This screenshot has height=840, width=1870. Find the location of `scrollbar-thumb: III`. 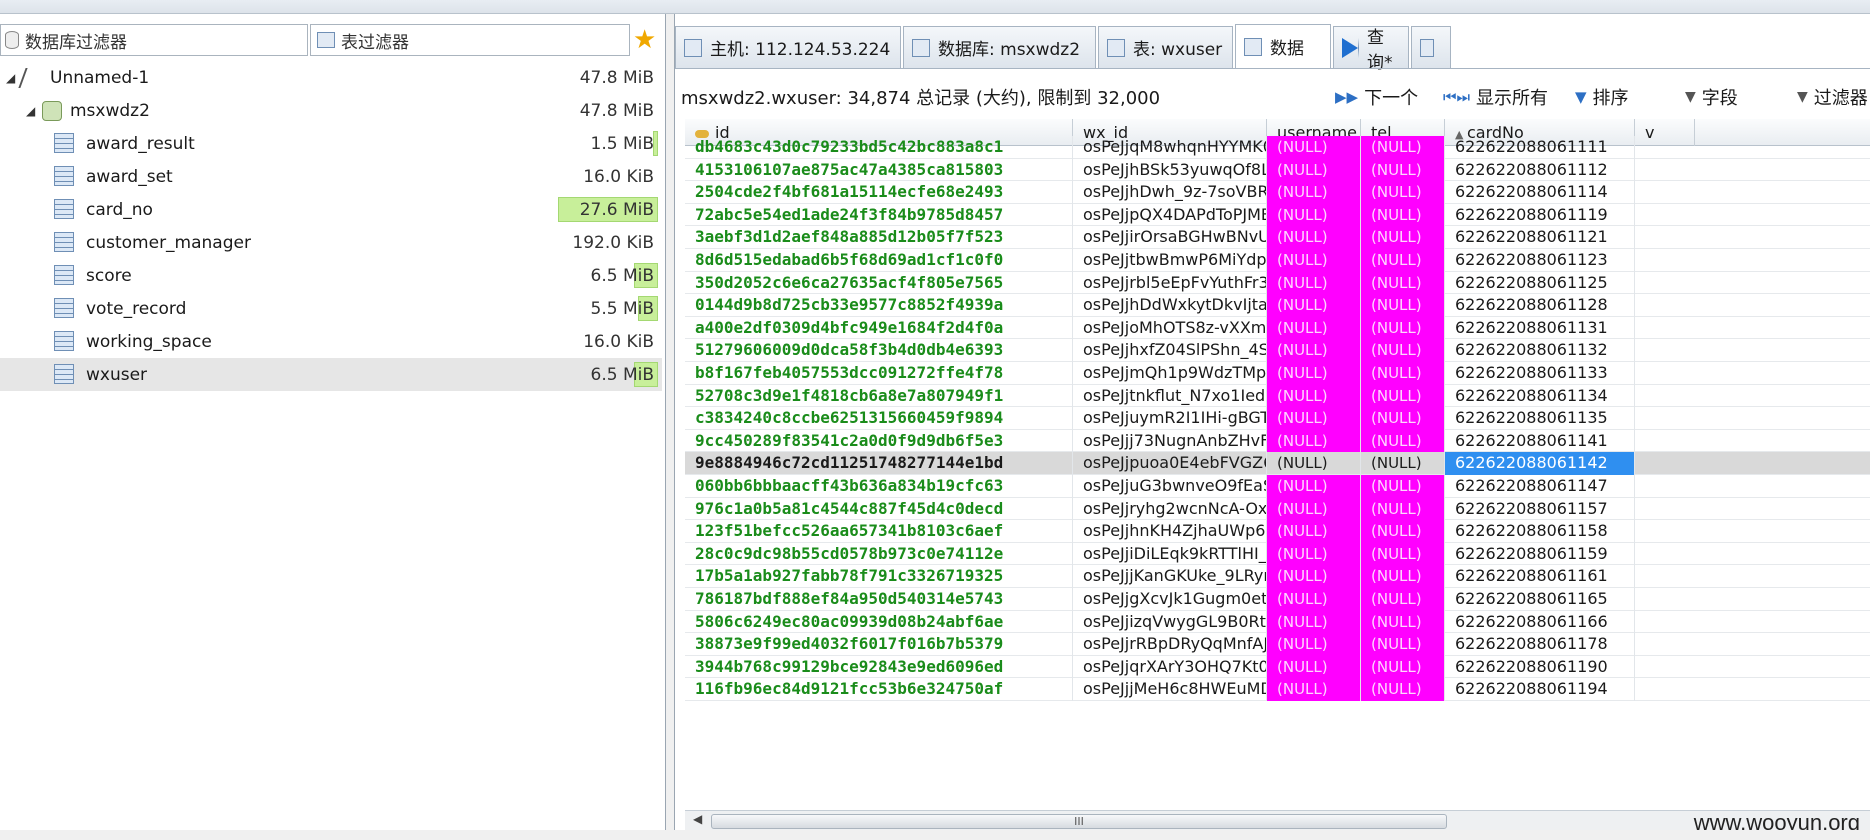

scrollbar-thumb: III is located at coordinates (1079, 821).